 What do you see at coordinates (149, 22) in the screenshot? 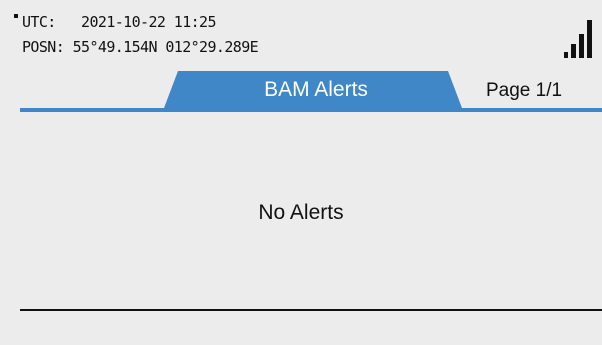
I see `utc-value: 2021-10-22 11:25` at bounding box center [149, 22].